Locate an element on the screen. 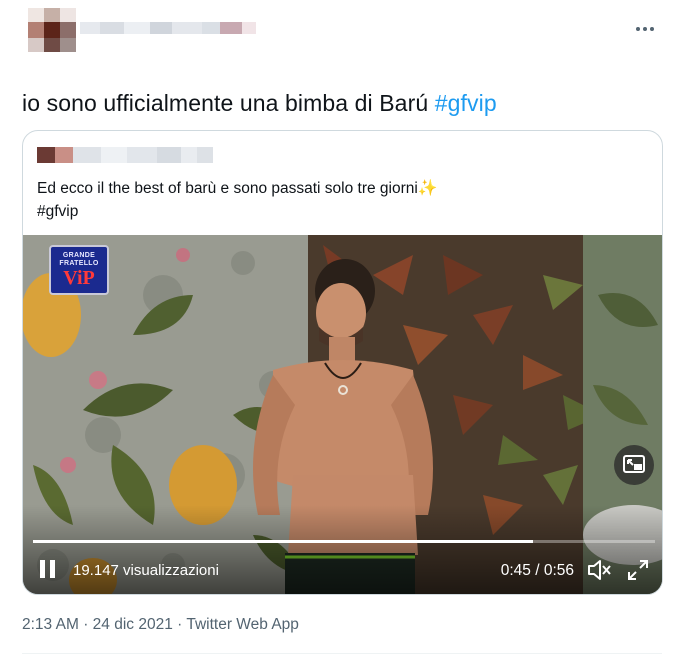  volume-muted-icon is located at coordinates (599, 570).